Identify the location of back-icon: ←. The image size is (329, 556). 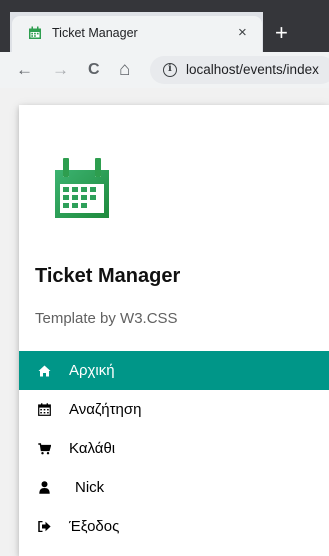
(24, 70).